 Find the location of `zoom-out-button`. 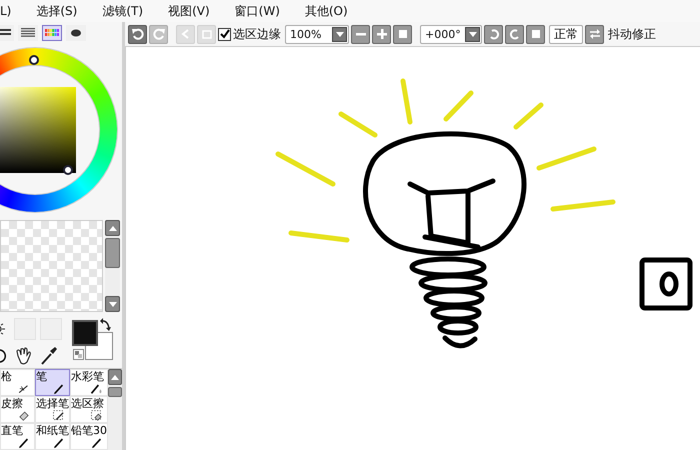

zoom-out-button is located at coordinates (360, 34).